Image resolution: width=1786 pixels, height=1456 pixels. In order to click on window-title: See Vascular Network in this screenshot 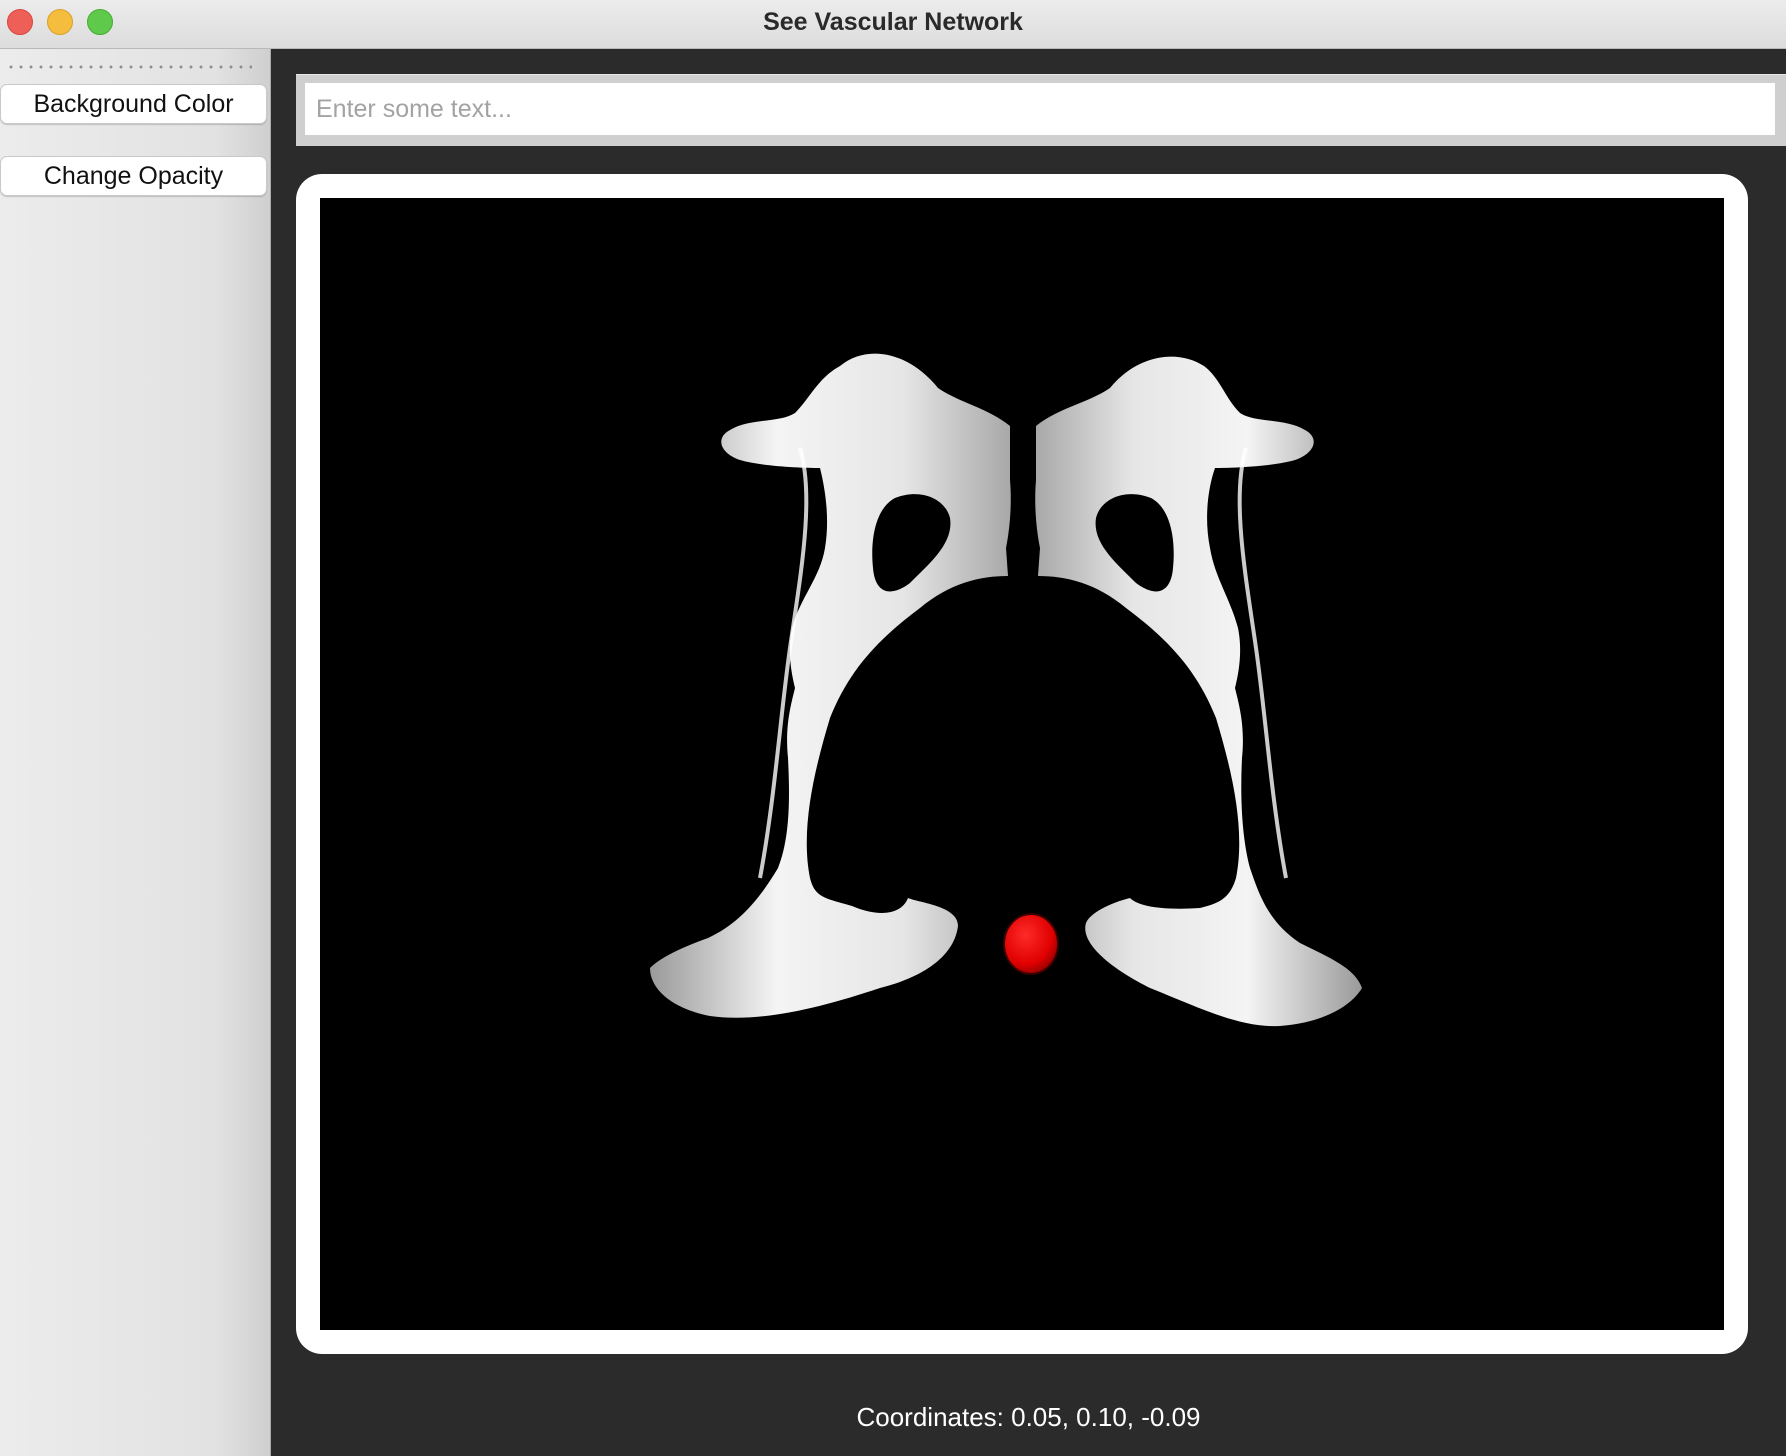, I will do `click(893, 22)`.